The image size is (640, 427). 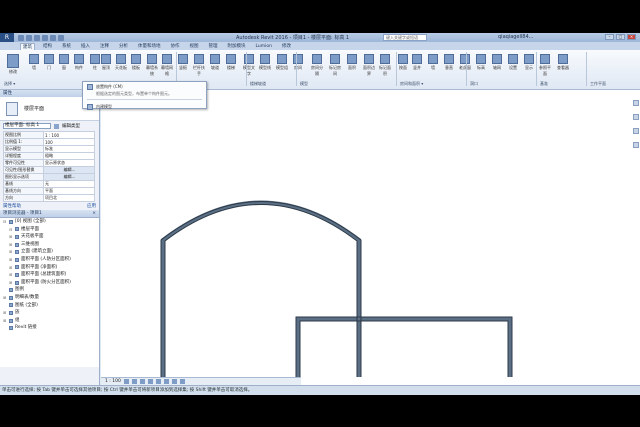 What do you see at coordinates (497, 62) in the screenshot?
I see `grid-button: 轴网` at bounding box center [497, 62].